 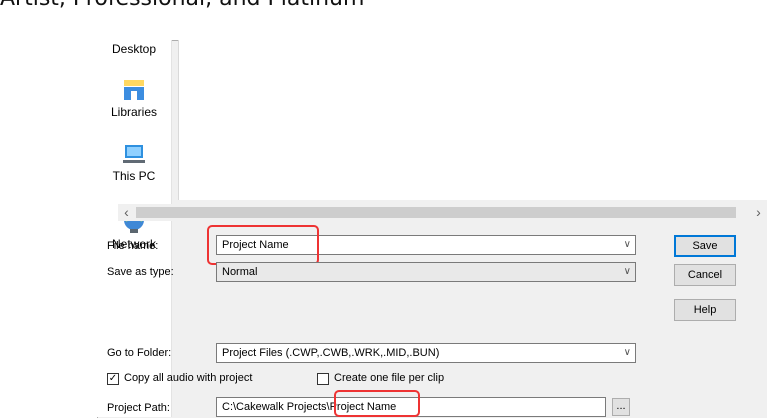 What do you see at coordinates (113, 379) in the screenshot?
I see `copy-audio-checkbox: ✓` at bounding box center [113, 379].